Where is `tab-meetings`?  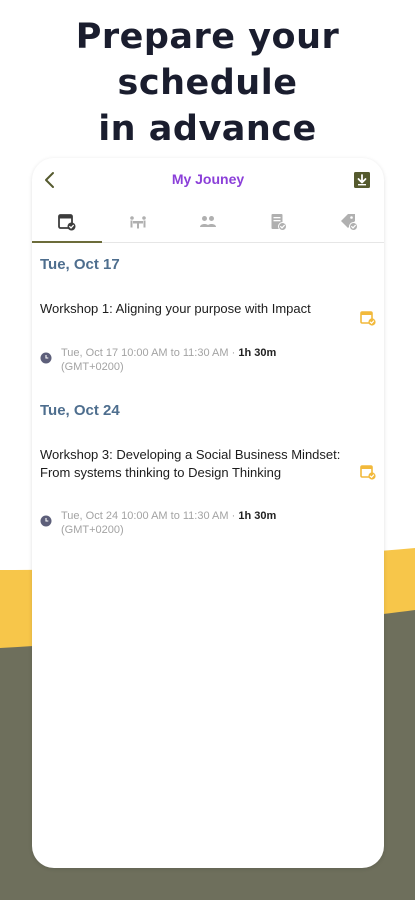 tab-meetings is located at coordinates (137, 222).